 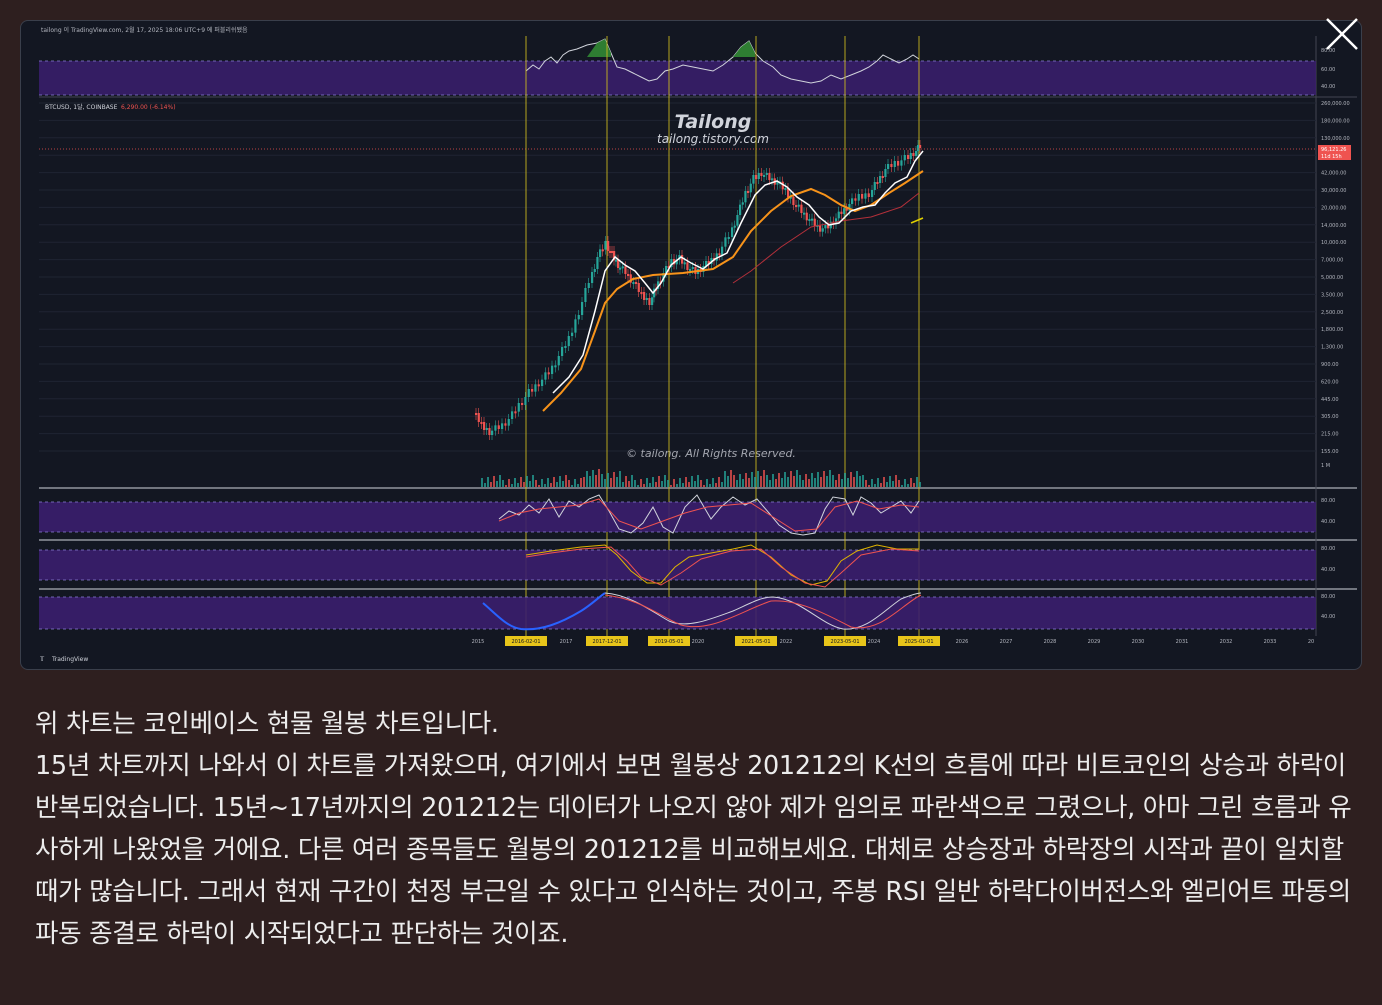 What do you see at coordinates (1328, 522) in the screenshot?
I see `osc-level-label: 40.00` at bounding box center [1328, 522].